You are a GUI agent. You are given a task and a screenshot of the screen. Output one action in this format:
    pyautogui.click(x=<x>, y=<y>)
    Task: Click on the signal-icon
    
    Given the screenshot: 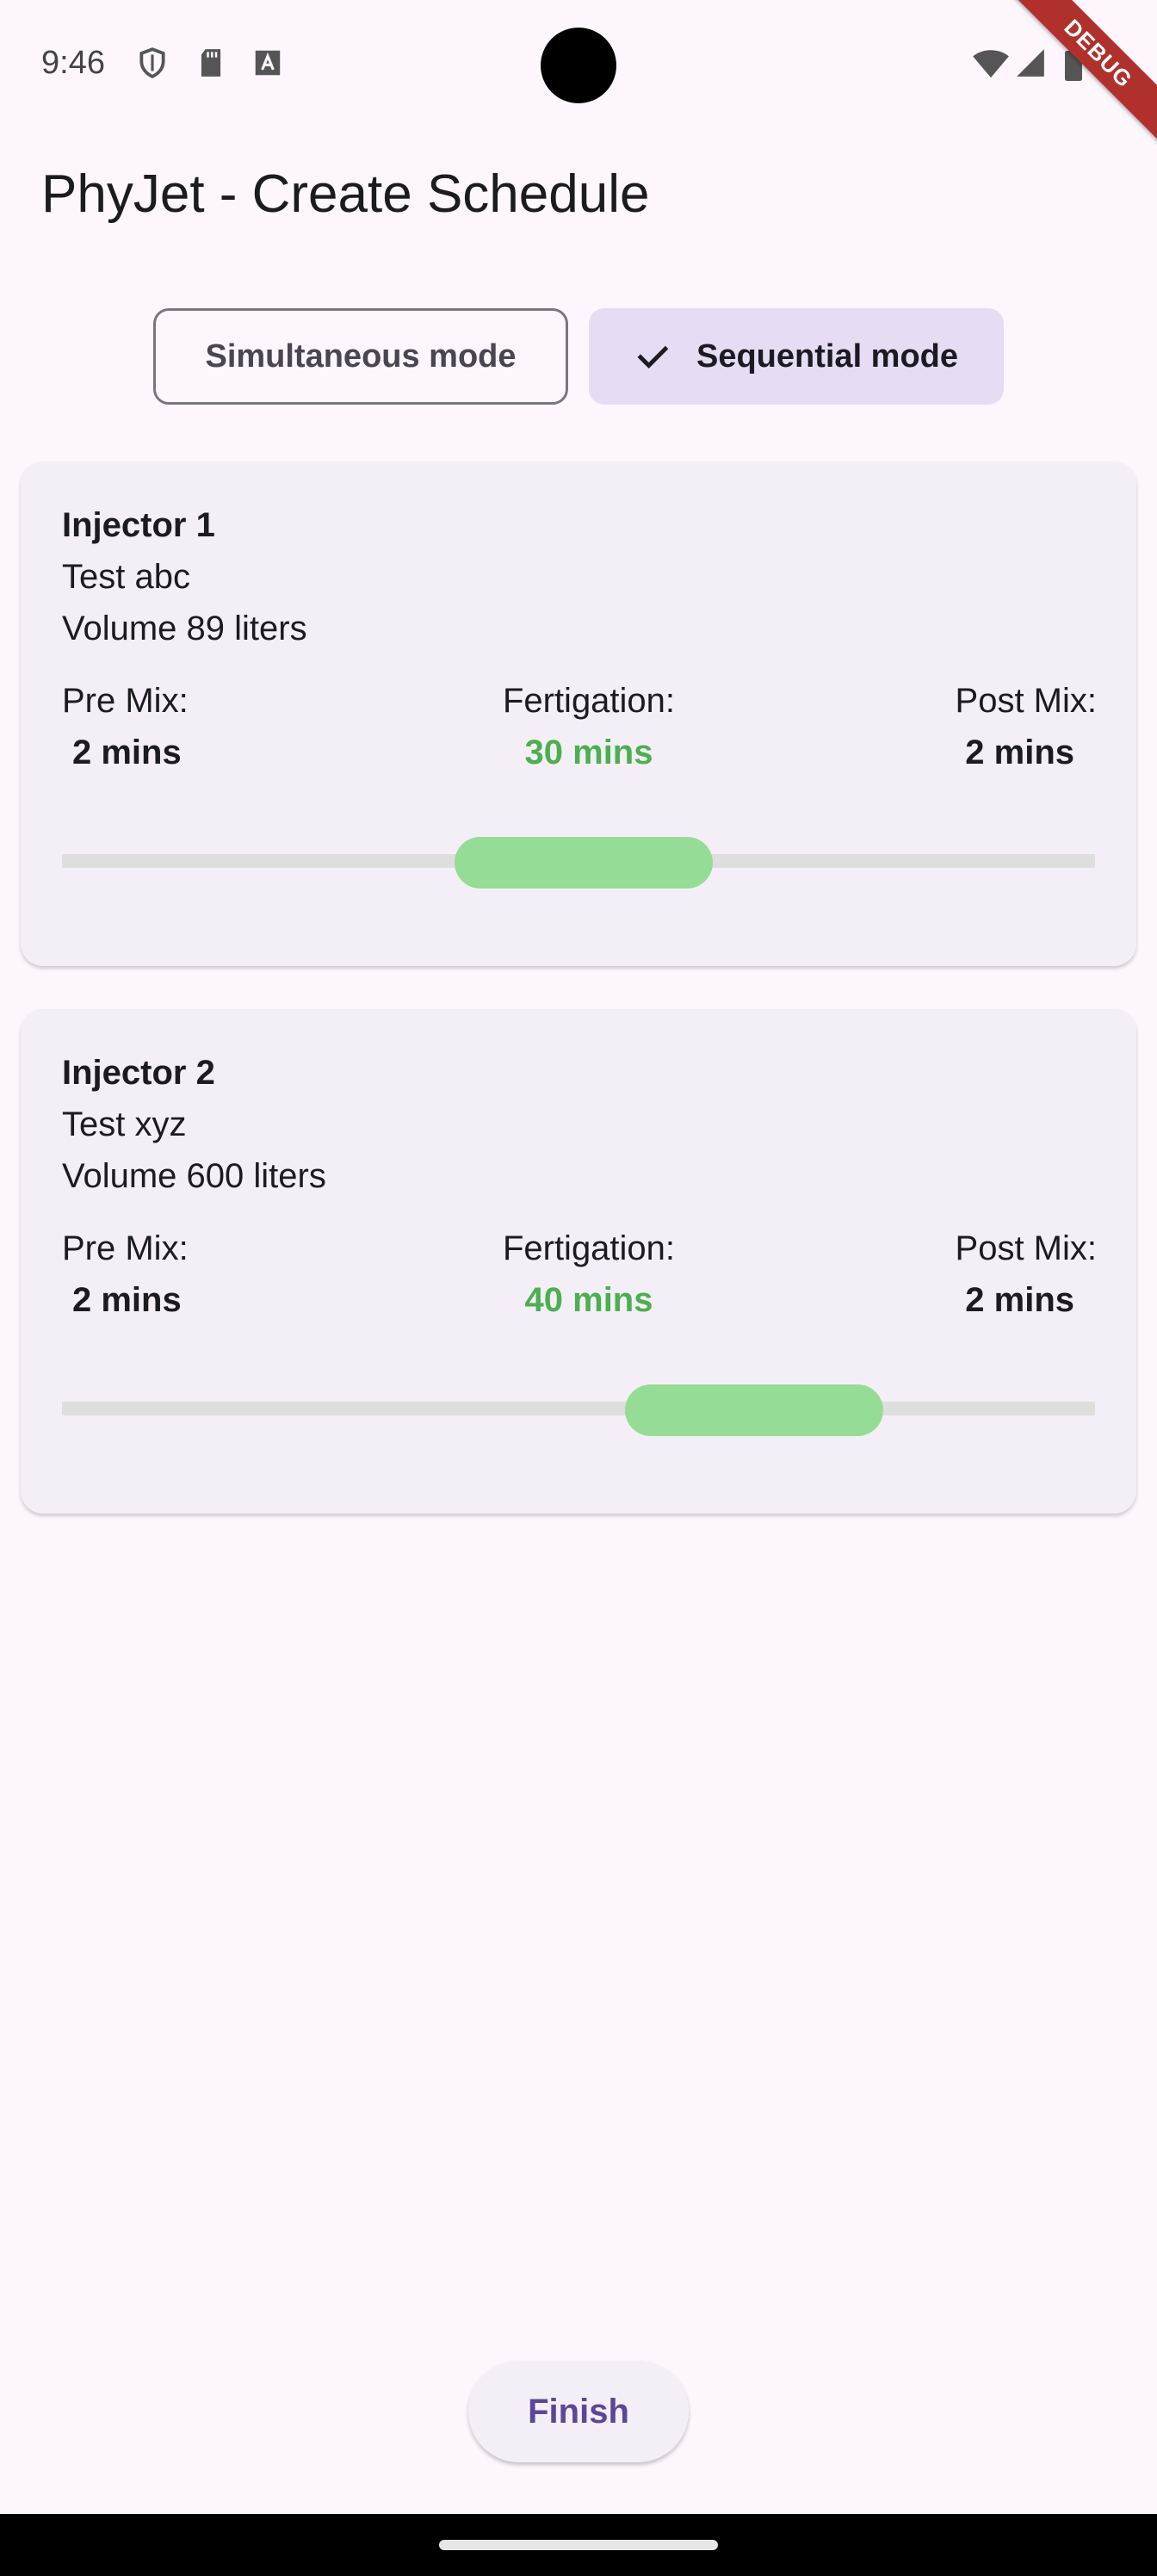 What is the action you would take?
    pyautogui.click(x=1030, y=63)
    